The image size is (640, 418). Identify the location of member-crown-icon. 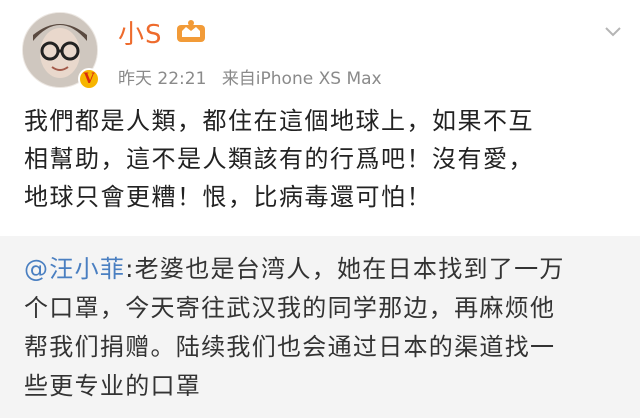
(191, 31).